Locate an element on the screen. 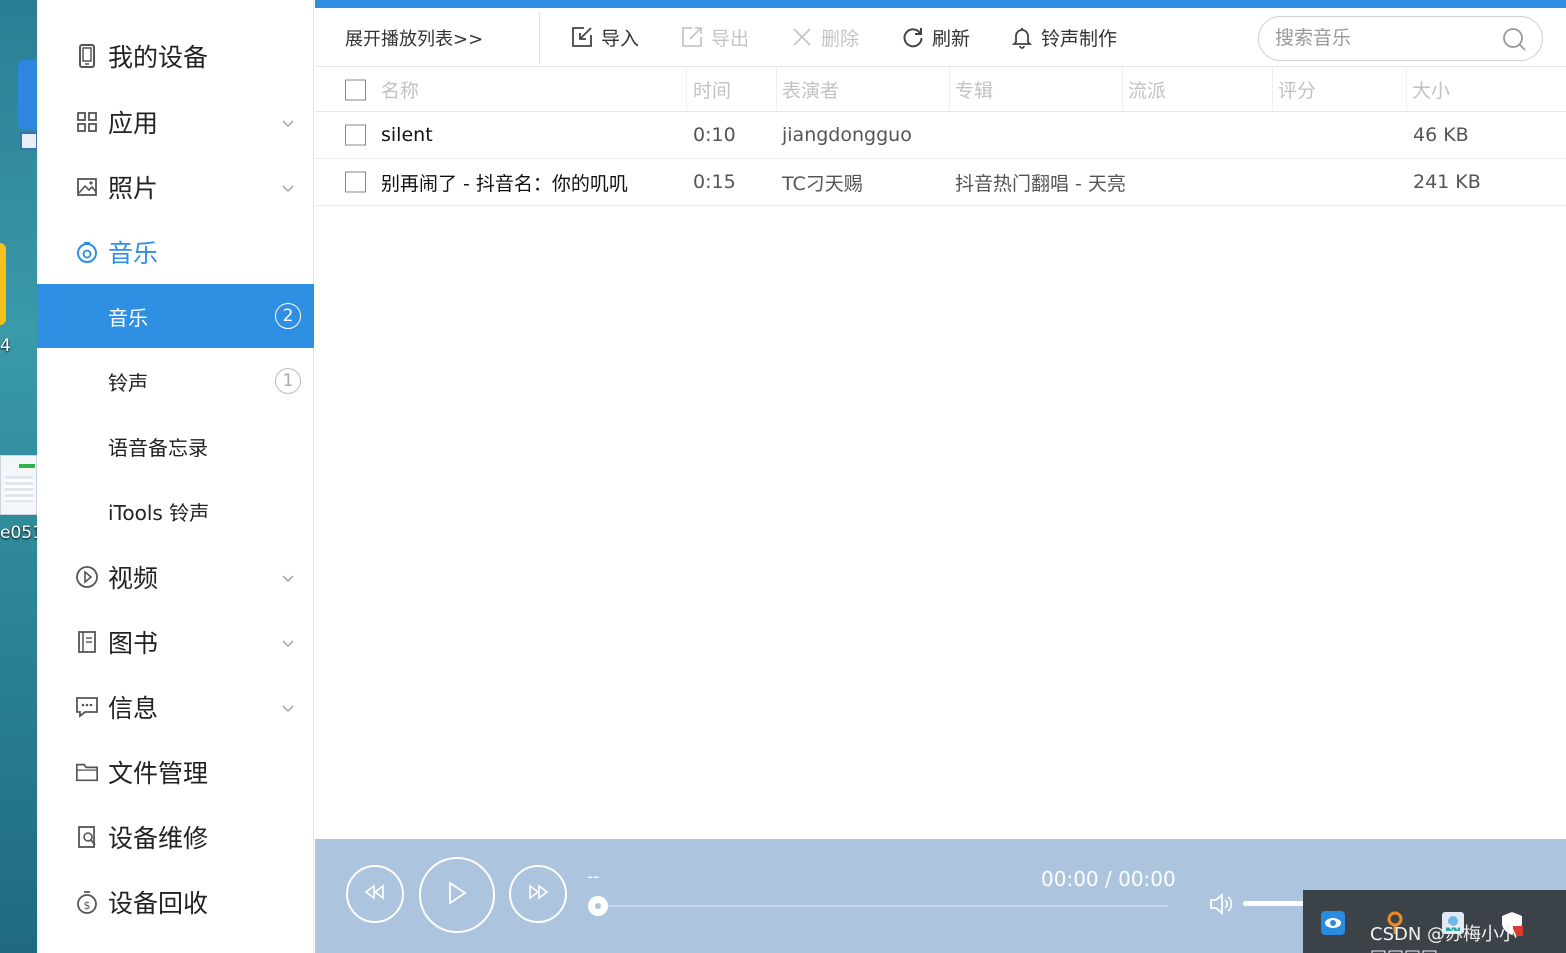 This screenshot has width=1566, height=953. volume-fill is located at coordinates (1275, 903).